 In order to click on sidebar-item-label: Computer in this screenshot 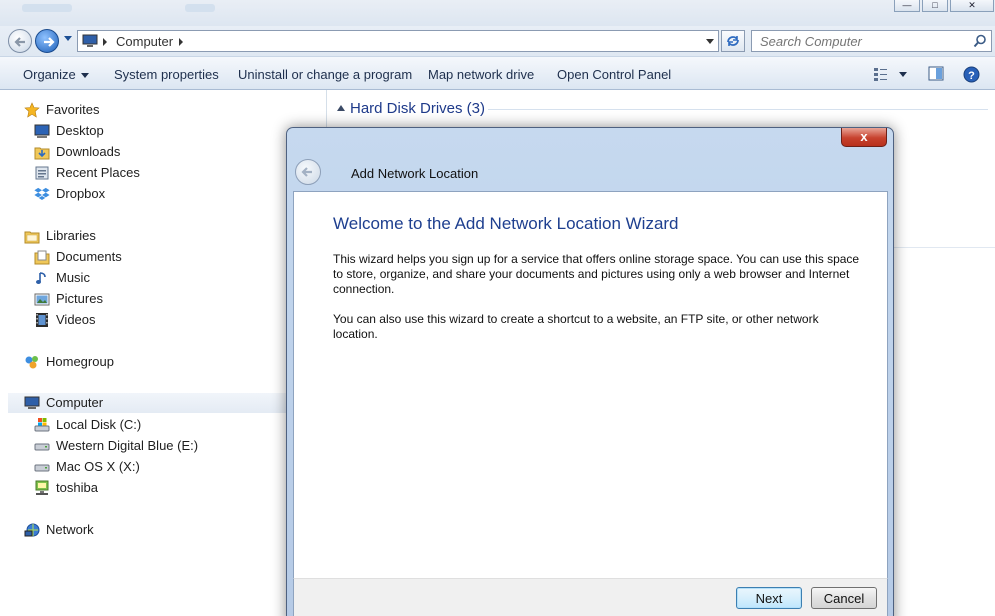, I will do `click(75, 402)`.